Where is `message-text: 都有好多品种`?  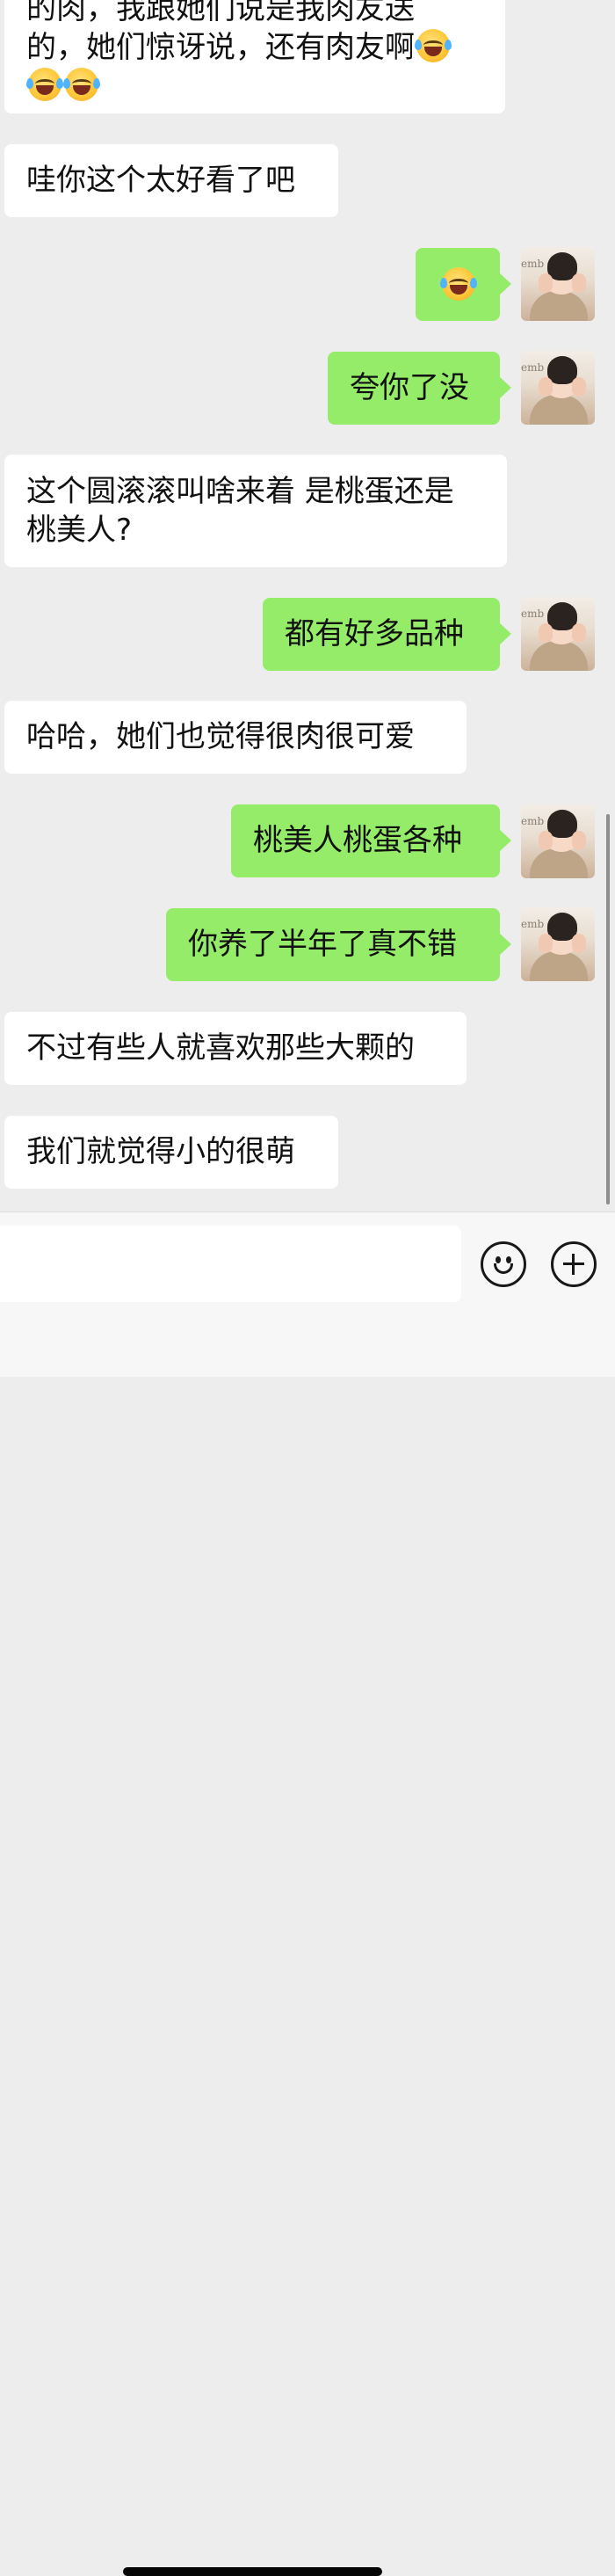 message-text: 都有好多品种 is located at coordinates (374, 633).